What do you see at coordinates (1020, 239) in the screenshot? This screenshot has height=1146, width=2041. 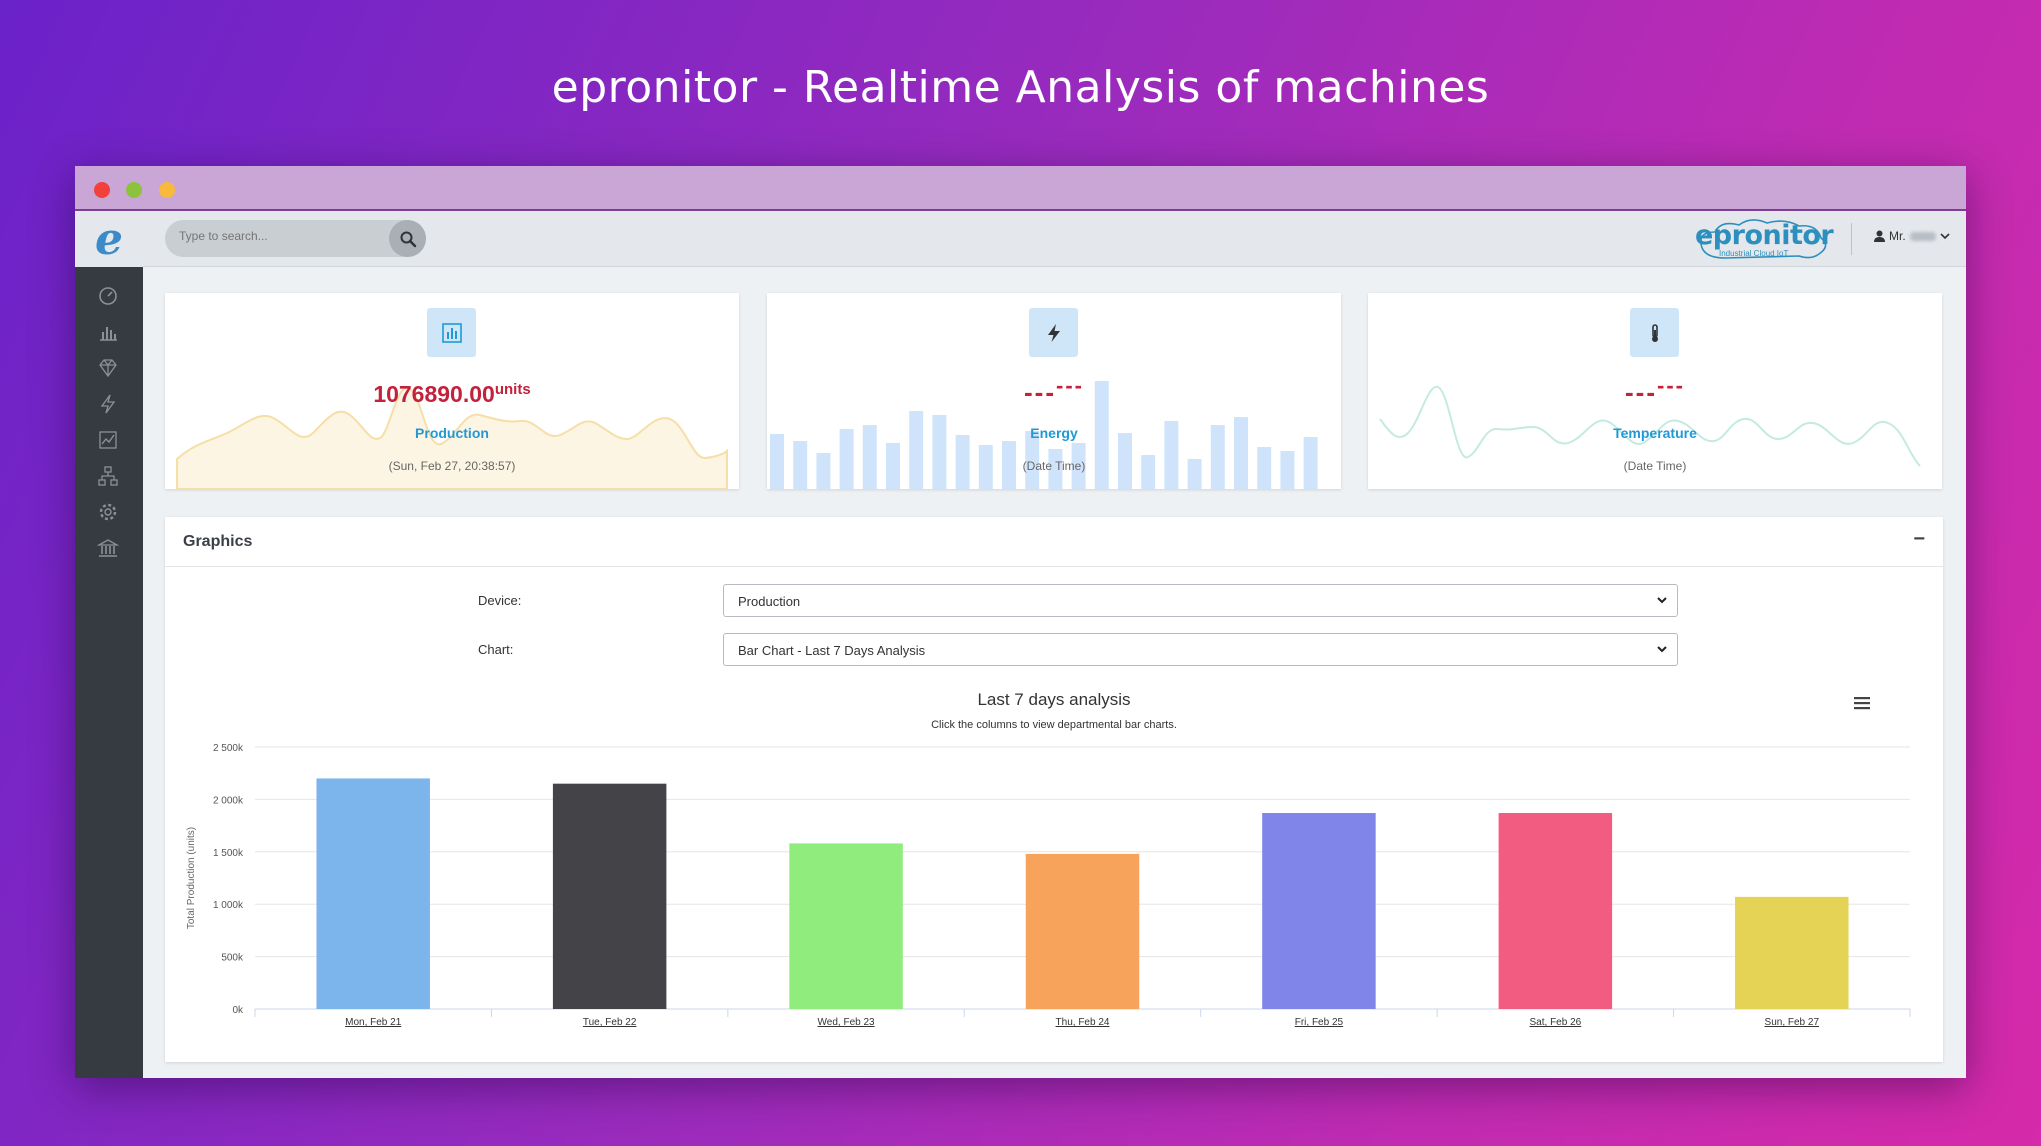 I see `top-navbar: e epronitor Industrial Cloud IoT Mr.` at bounding box center [1020, 239].